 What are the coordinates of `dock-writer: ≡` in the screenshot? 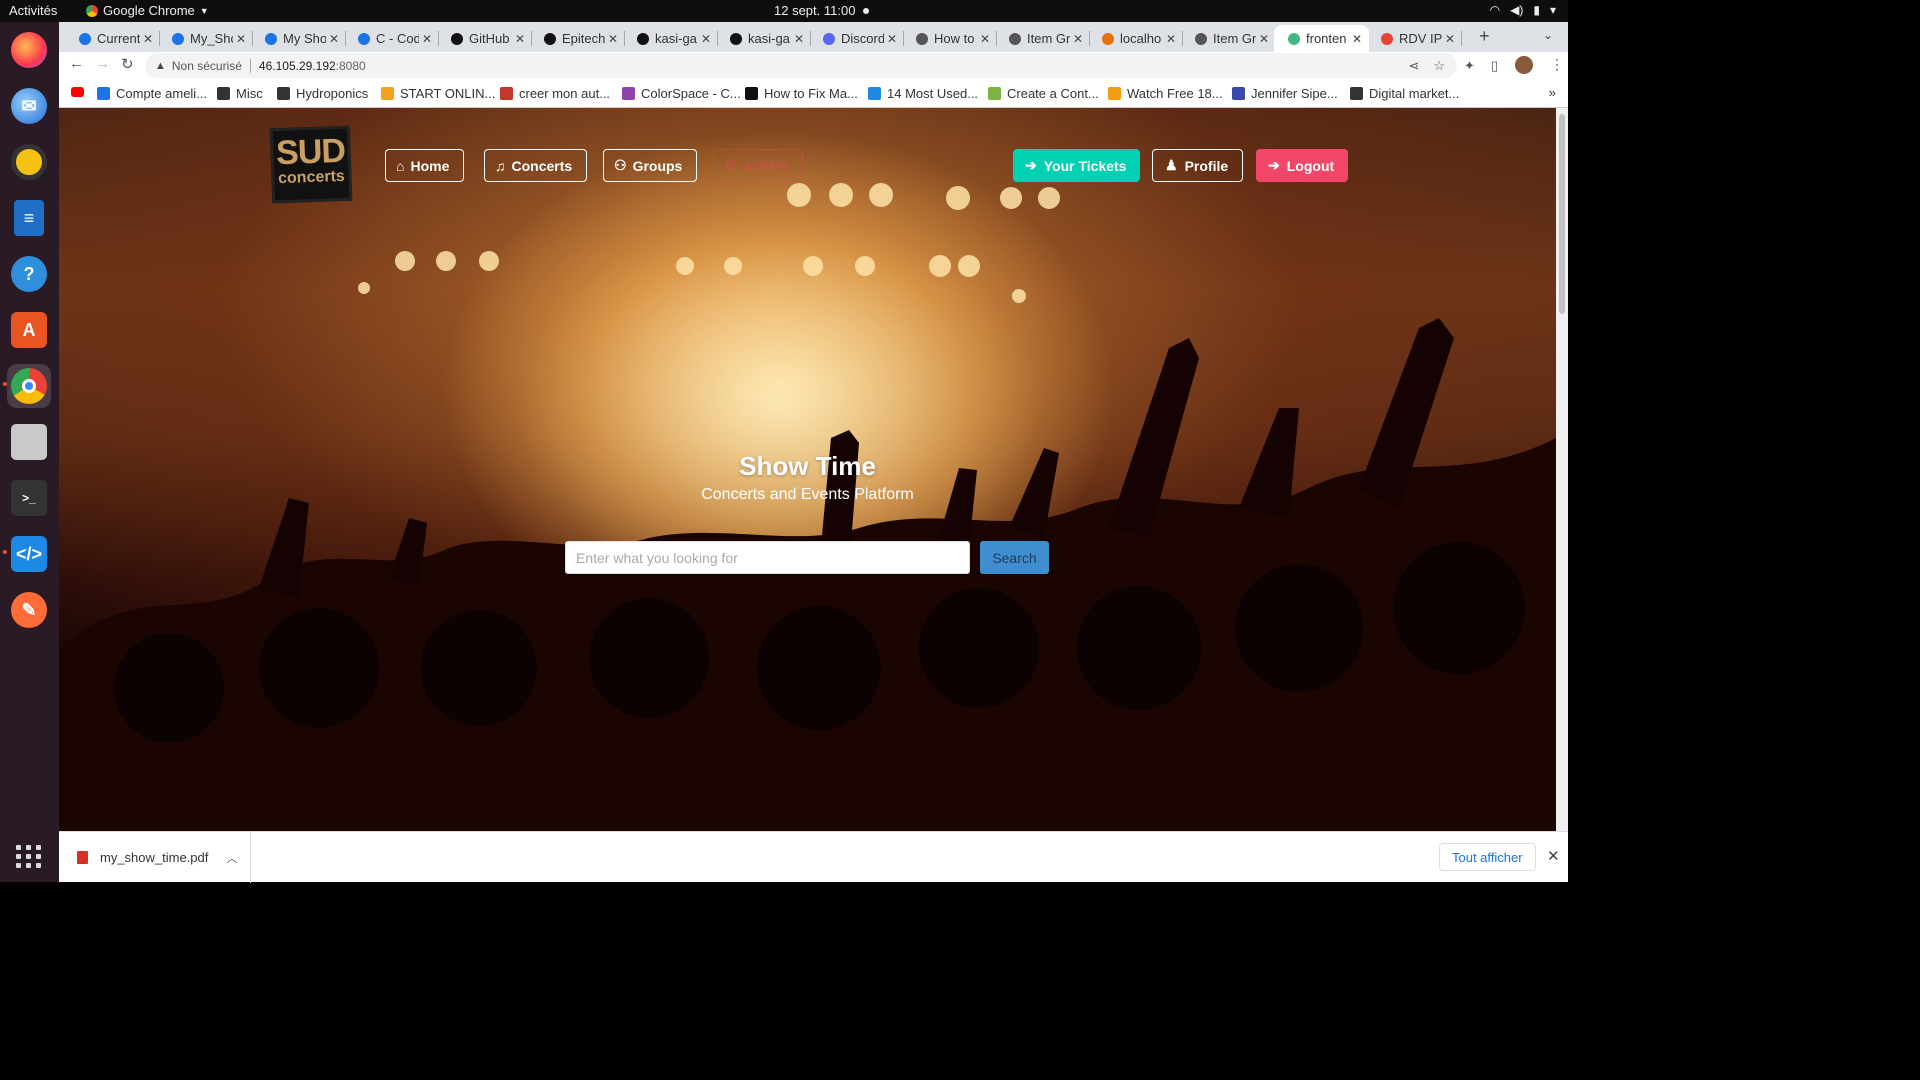 It's located at (29, 218).